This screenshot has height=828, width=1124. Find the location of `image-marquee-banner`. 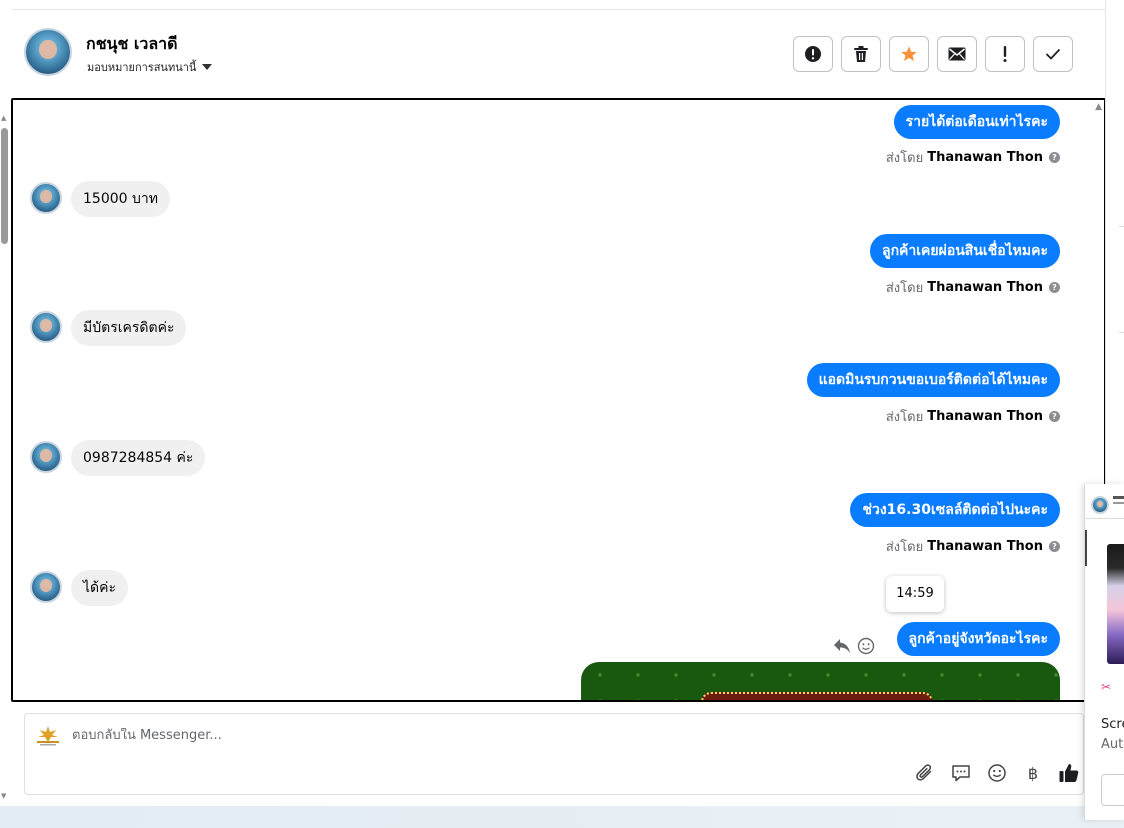

image-marquee-banner is located at coordinates (817, 696).